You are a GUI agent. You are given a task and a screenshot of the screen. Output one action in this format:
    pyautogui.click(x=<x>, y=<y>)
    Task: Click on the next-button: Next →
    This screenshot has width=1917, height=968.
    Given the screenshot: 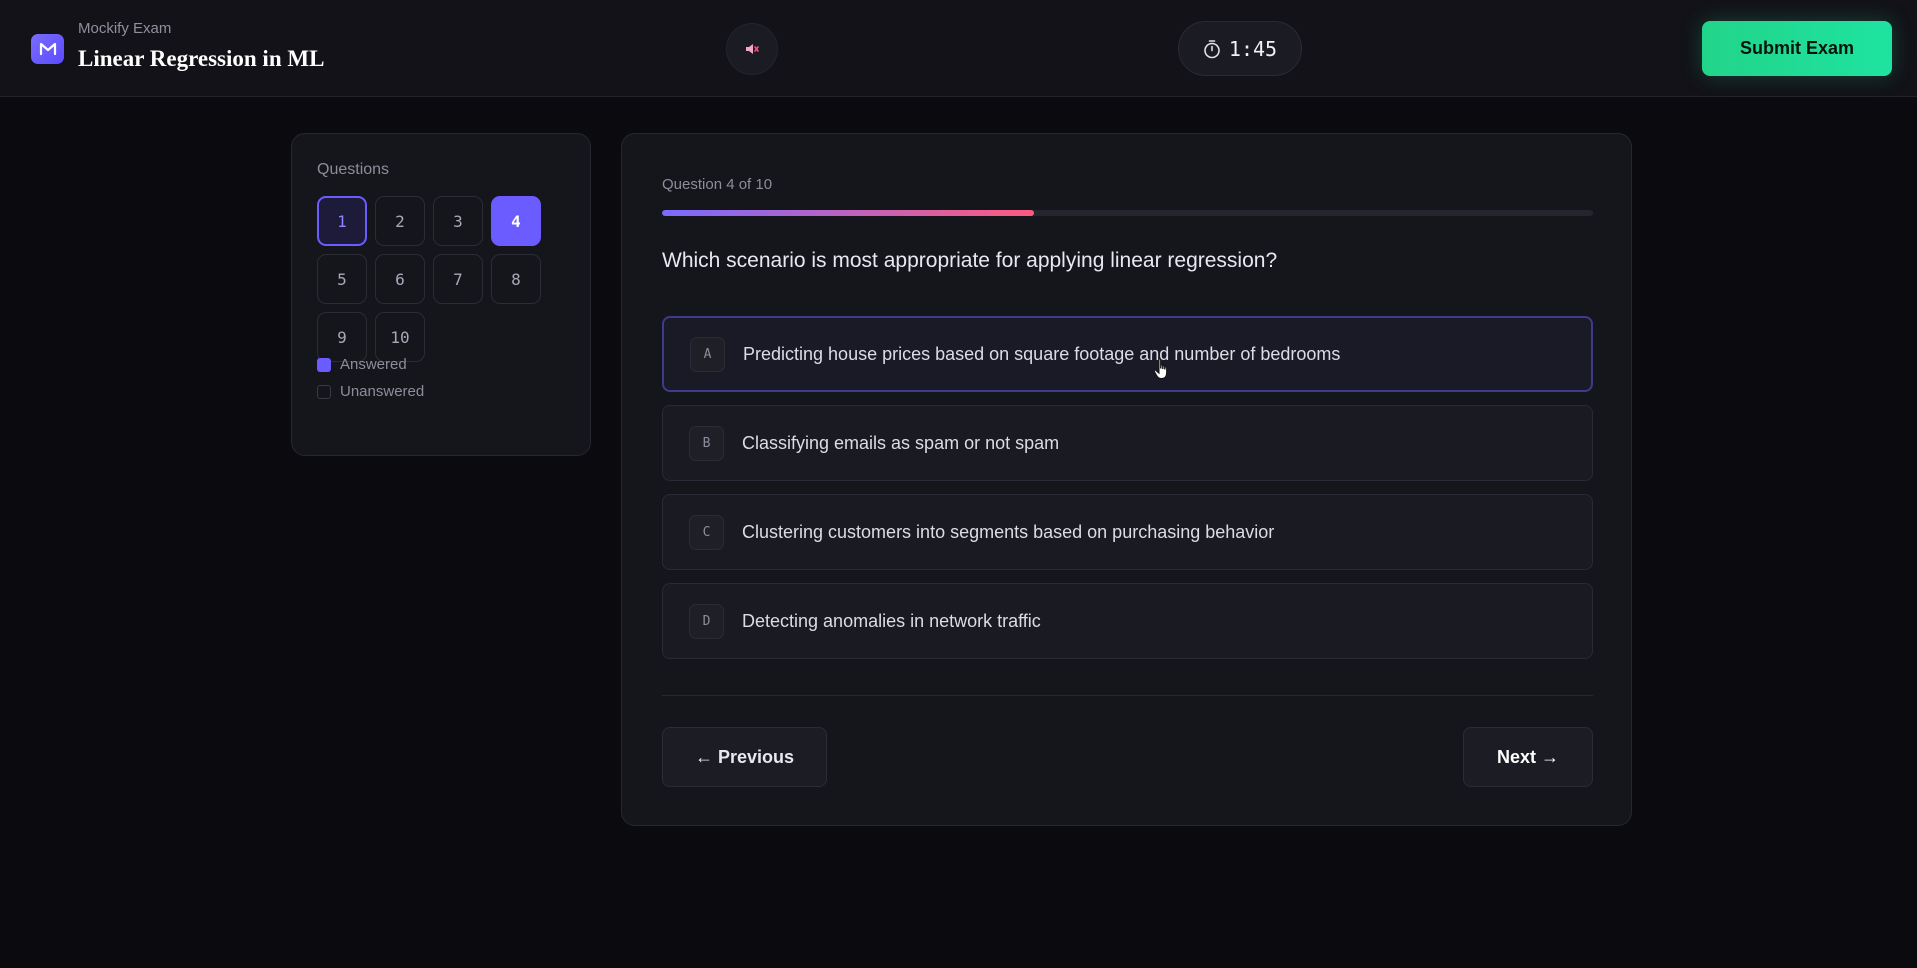 What is the action you would take?
    pyautogui.click(x=1528, y=757)
    